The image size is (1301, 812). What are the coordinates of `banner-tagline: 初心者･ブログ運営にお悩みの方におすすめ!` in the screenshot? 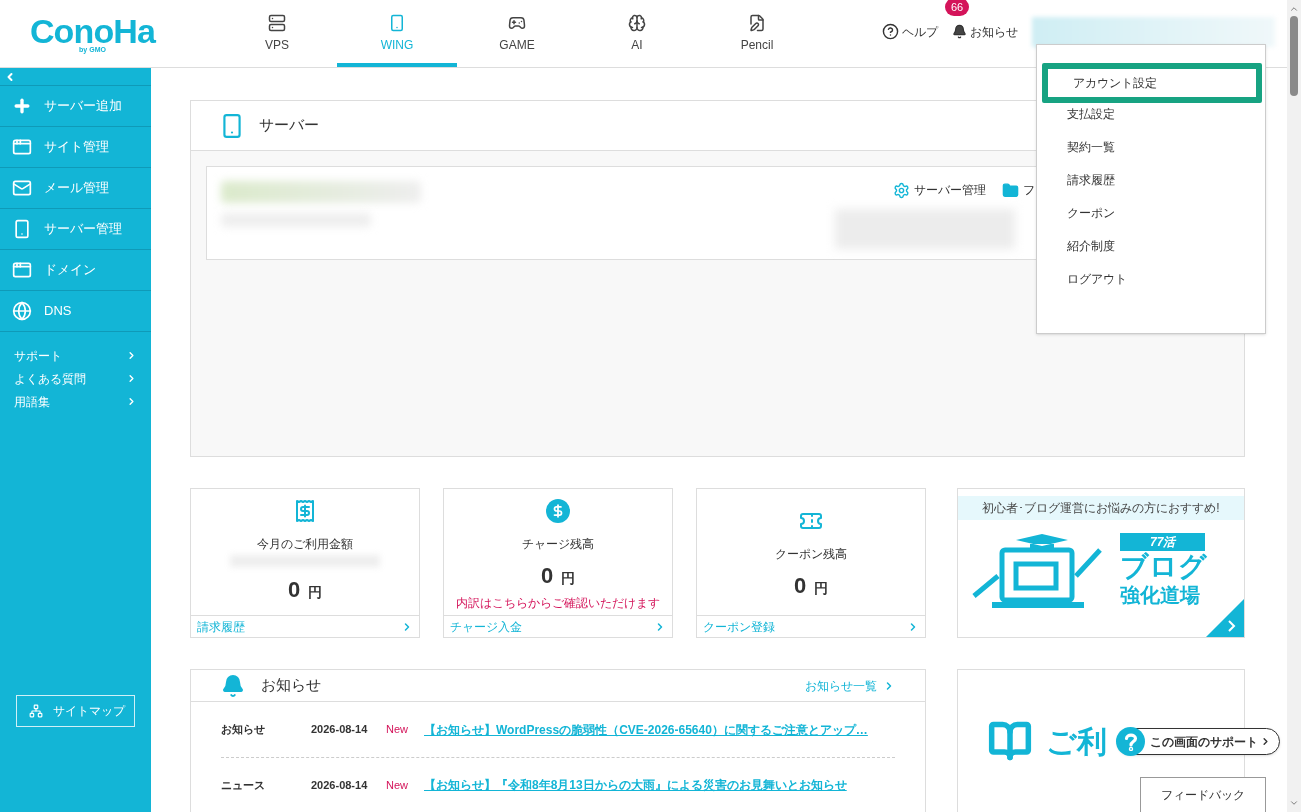 It's located at (1101, 508).